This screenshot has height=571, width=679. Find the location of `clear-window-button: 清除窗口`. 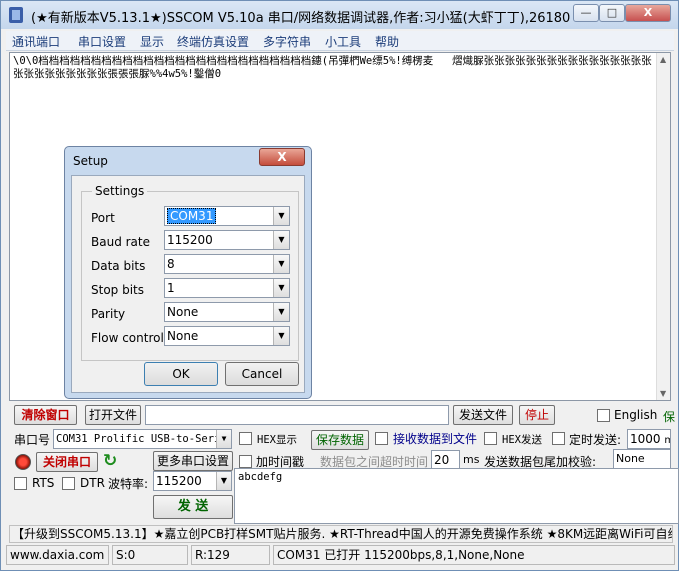

clear-window-button: 清除窗口 is located at coordinates (45, 415).